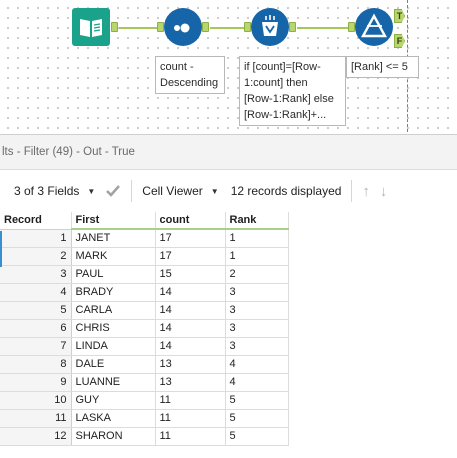 Image resolution: width=457 pixels, height=458 pixels. I want to click on table-row: 10 GUY 11 5, so click(144, 400).